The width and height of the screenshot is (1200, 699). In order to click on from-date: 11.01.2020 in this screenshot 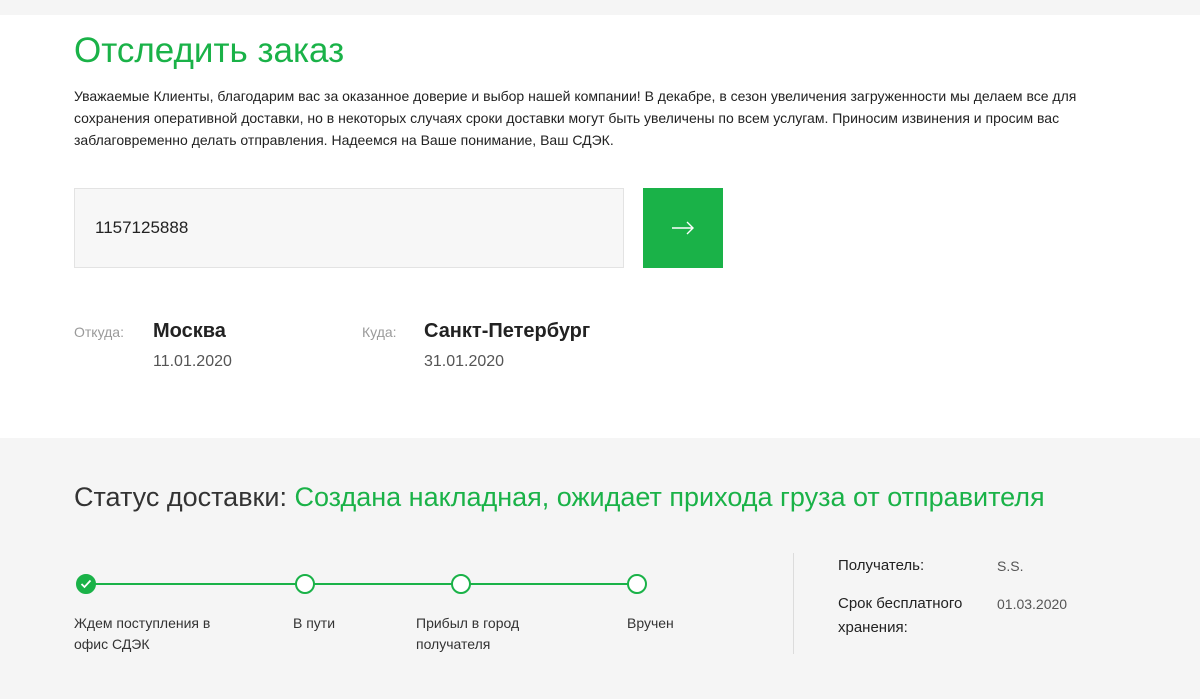, I will do `click(192, 361)`.